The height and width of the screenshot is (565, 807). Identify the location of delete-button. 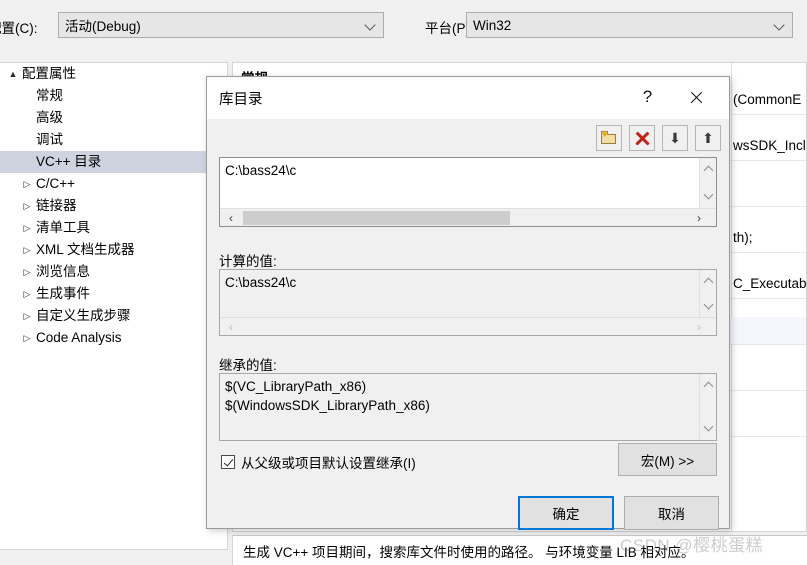
(642, 138).